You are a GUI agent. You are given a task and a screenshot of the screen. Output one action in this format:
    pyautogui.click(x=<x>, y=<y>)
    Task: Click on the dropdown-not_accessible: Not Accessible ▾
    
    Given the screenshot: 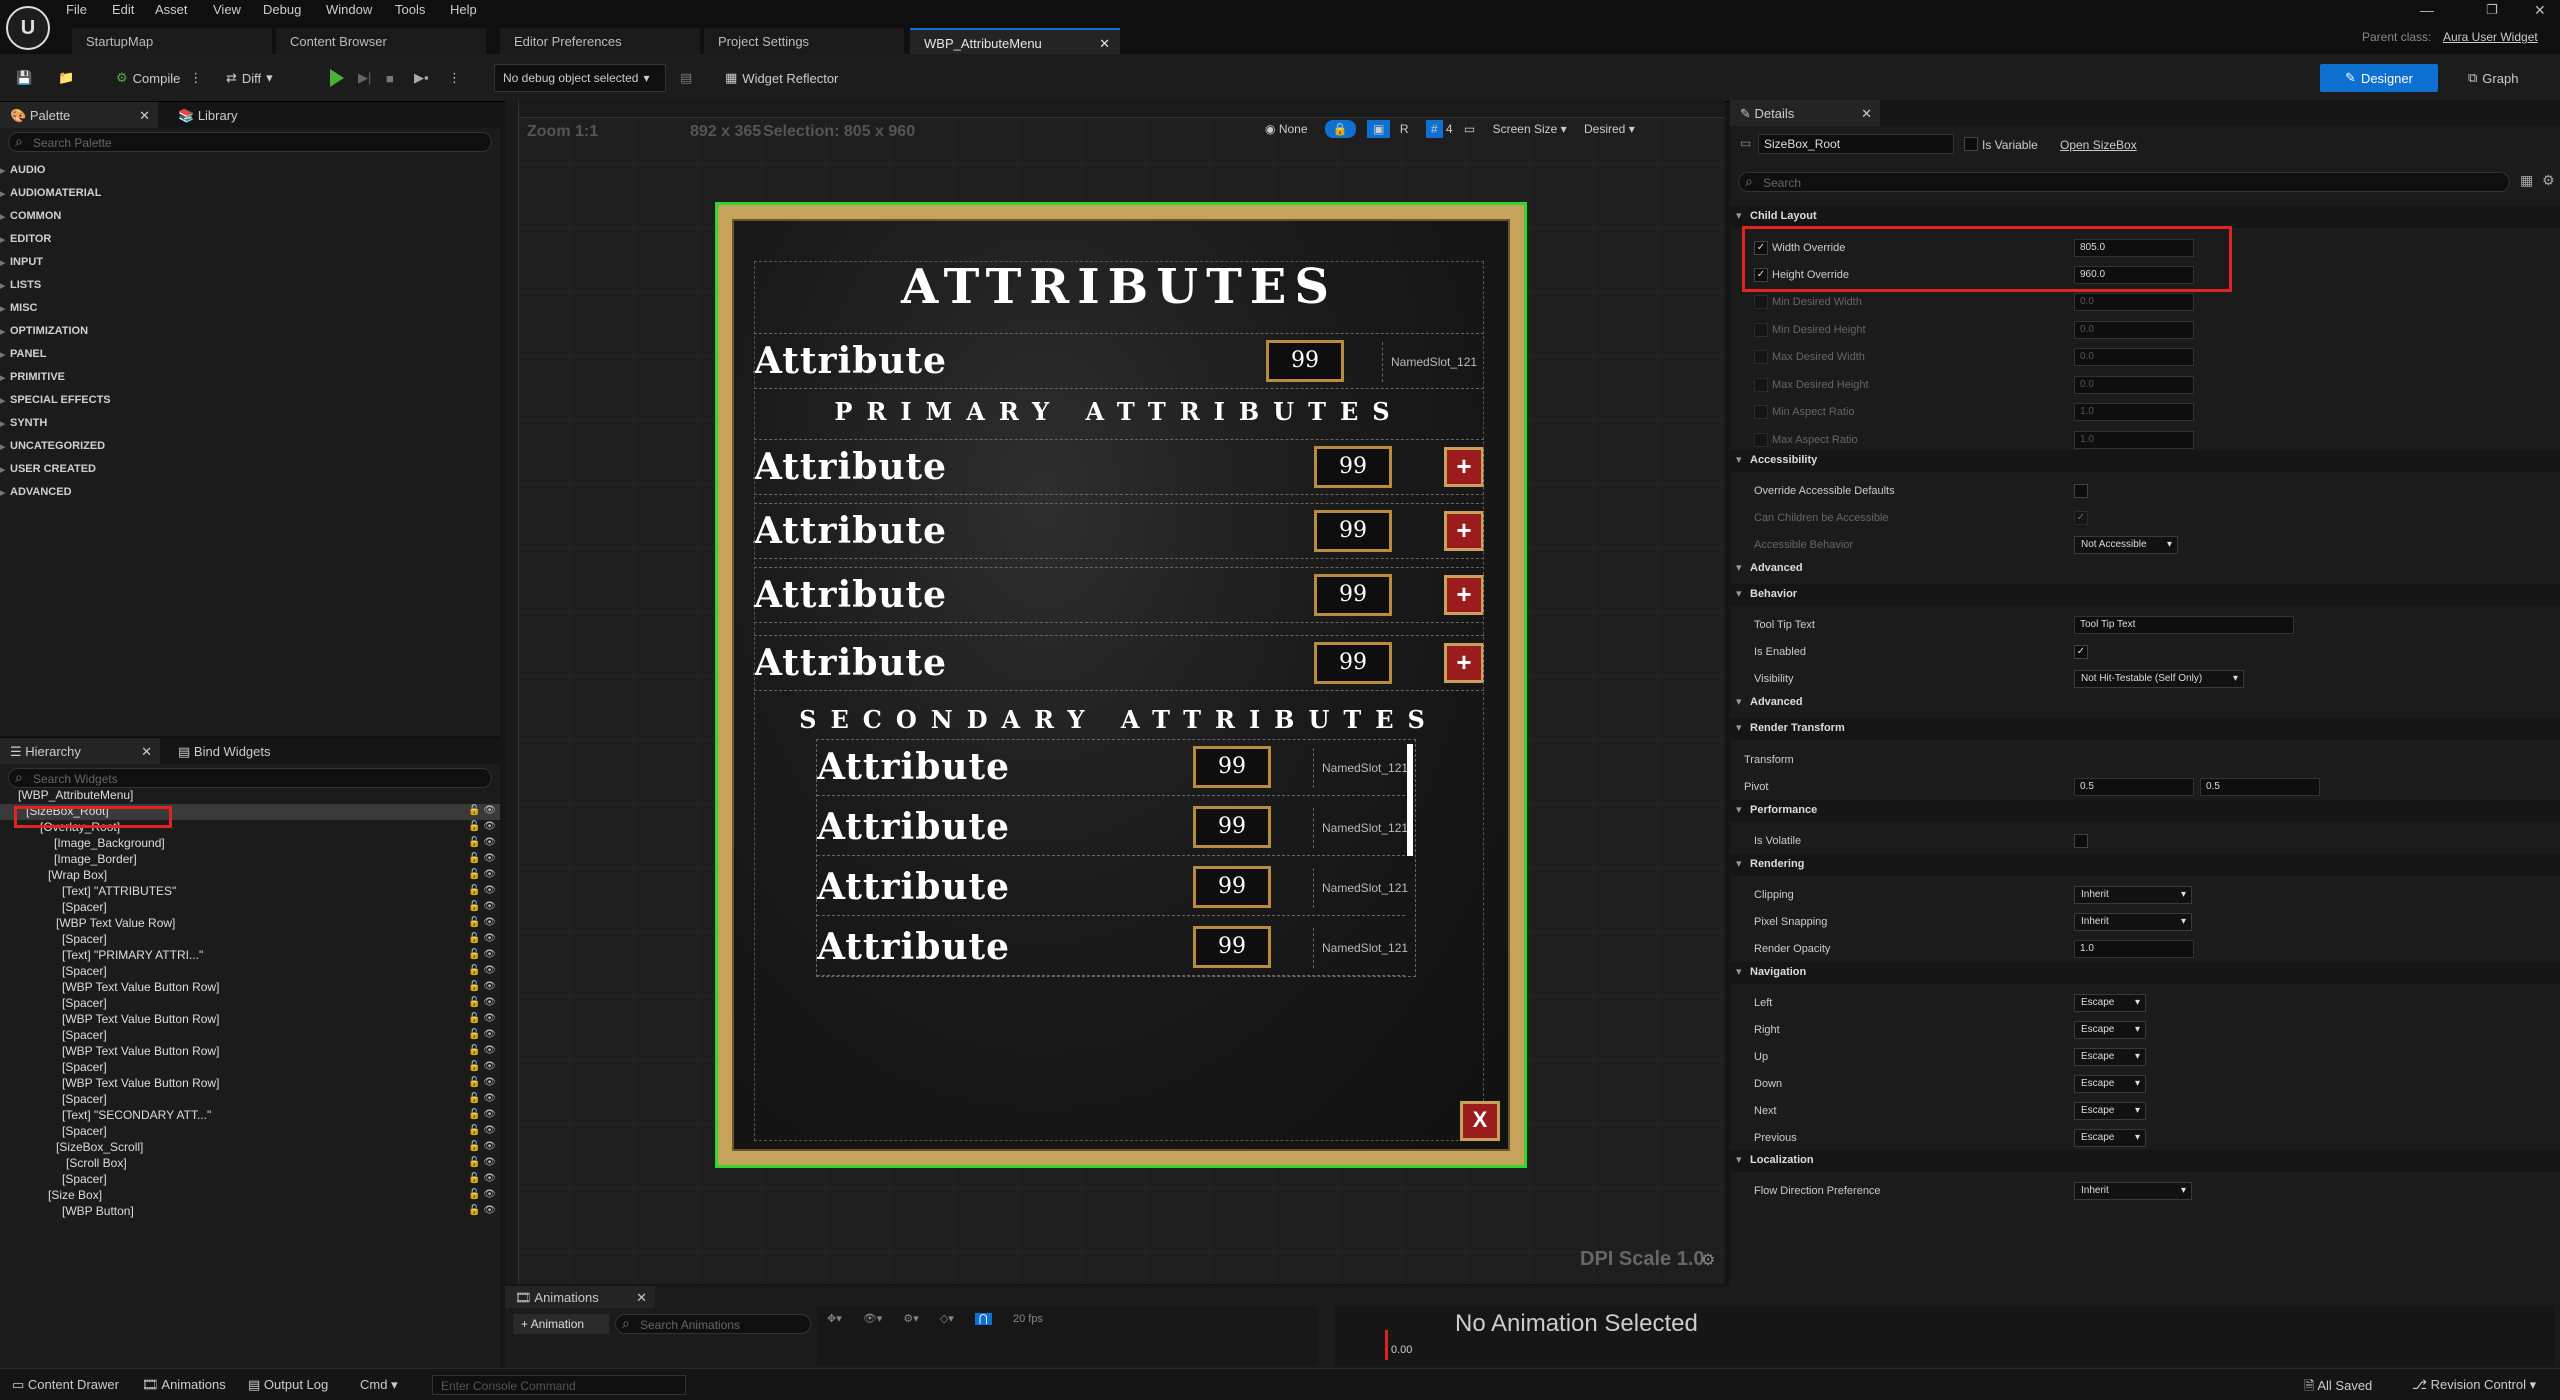 What is the action you would take?
    pyautogui.click(x=2126, y=545)
    